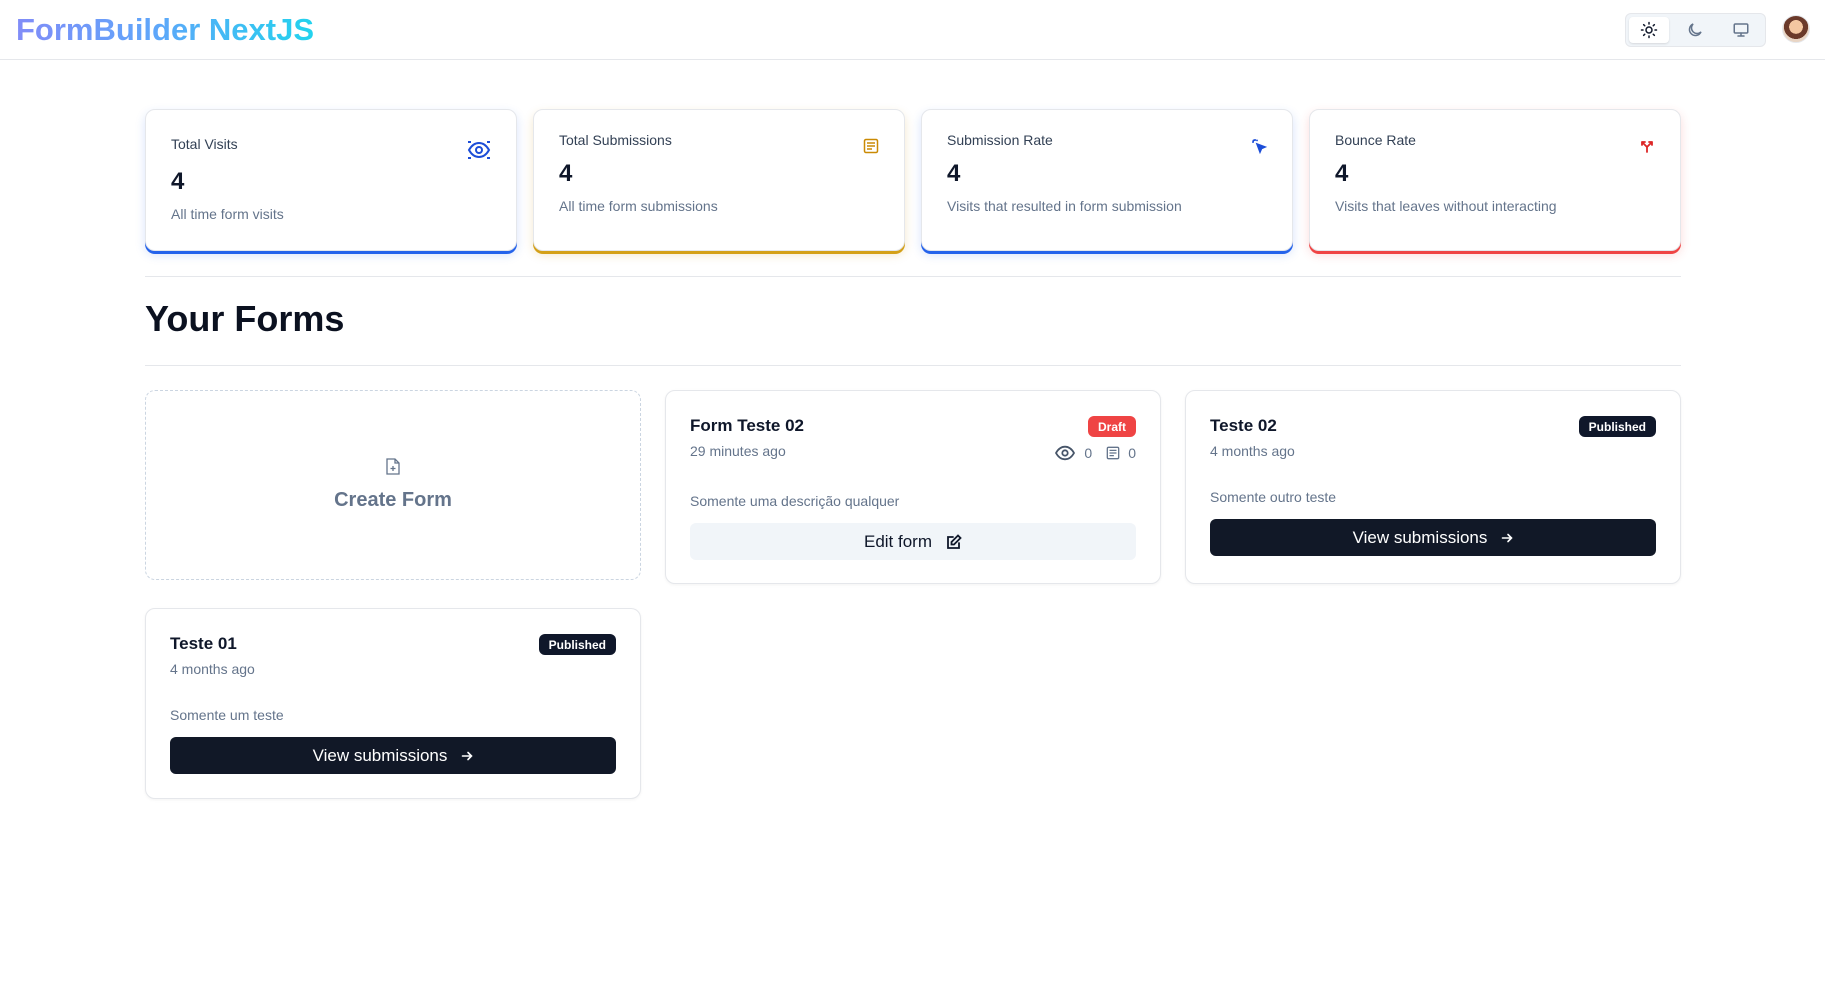  Describe the element at coordinates (1243, 425) in the screenshot. I see `form-name: Teste 02` at that location.